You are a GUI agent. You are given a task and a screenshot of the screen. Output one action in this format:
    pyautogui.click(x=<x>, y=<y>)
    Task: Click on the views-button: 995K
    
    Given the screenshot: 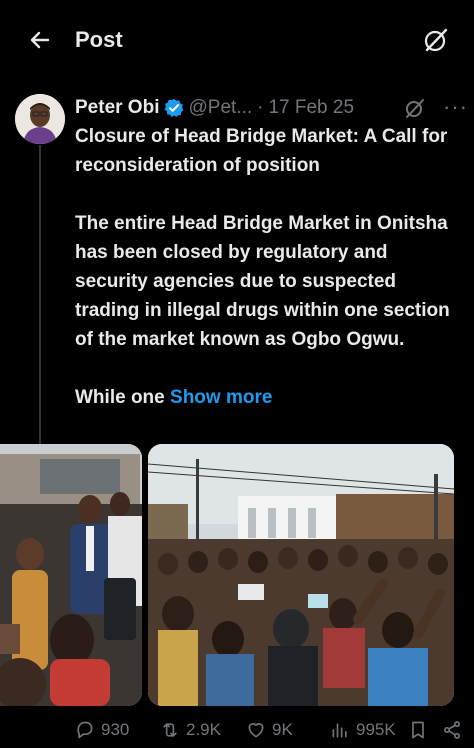 What is the action you would take?
    pyautogui.click(x=363, y=730)
    